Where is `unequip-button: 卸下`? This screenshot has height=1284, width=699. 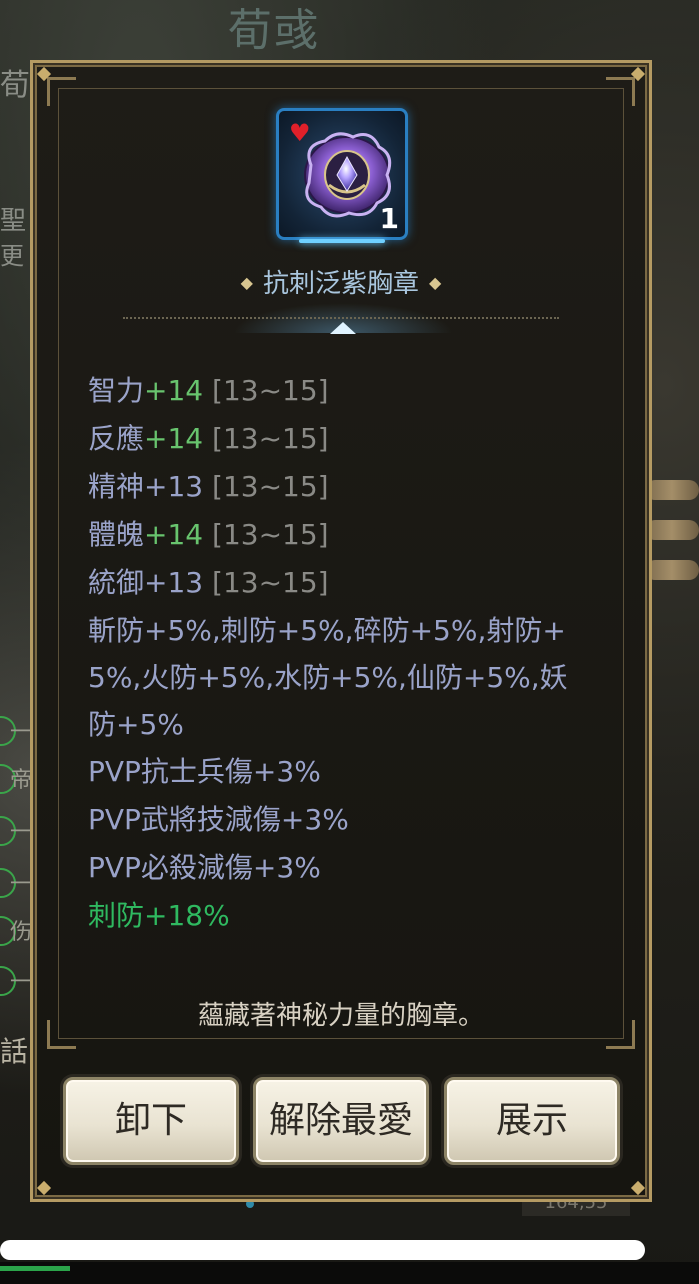 unequip-button: 卸下 is located at coordinates (151, 1121).